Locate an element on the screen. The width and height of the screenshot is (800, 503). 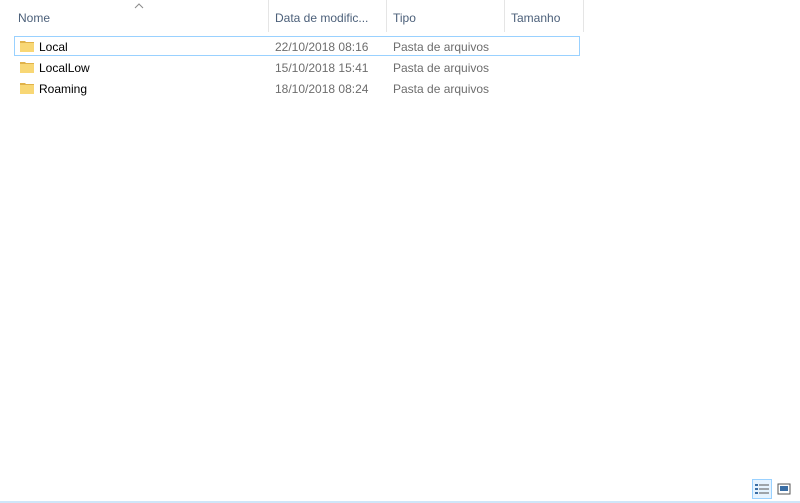
large-icons-view-button is located at coordinates (784, 489).